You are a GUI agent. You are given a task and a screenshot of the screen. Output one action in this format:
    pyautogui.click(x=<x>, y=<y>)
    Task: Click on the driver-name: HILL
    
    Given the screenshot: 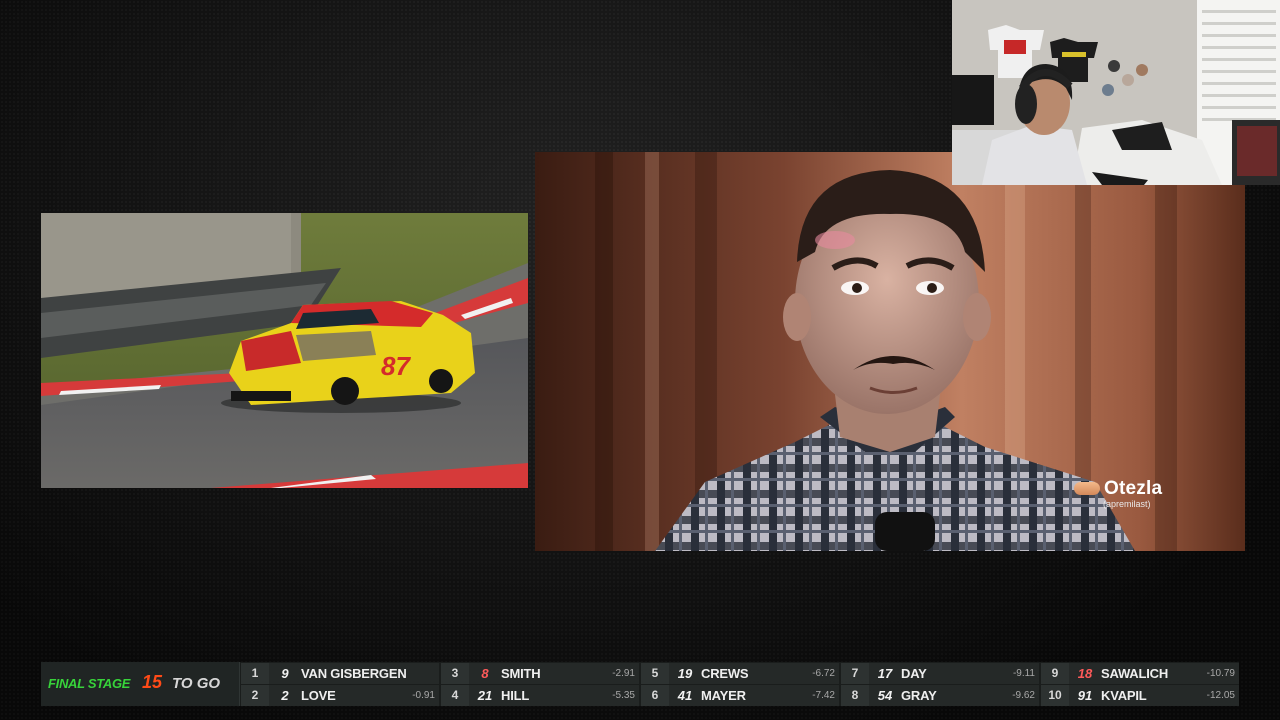 What is the action you would take?
    pyautogui.click(x=515, y=695)
    